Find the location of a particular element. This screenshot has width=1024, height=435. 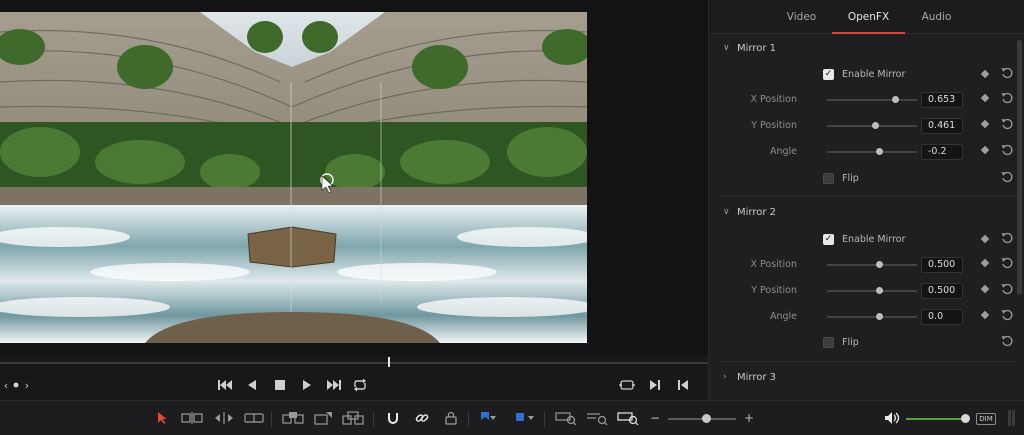

replace-clip-icon is located at coordinates (353, 418).